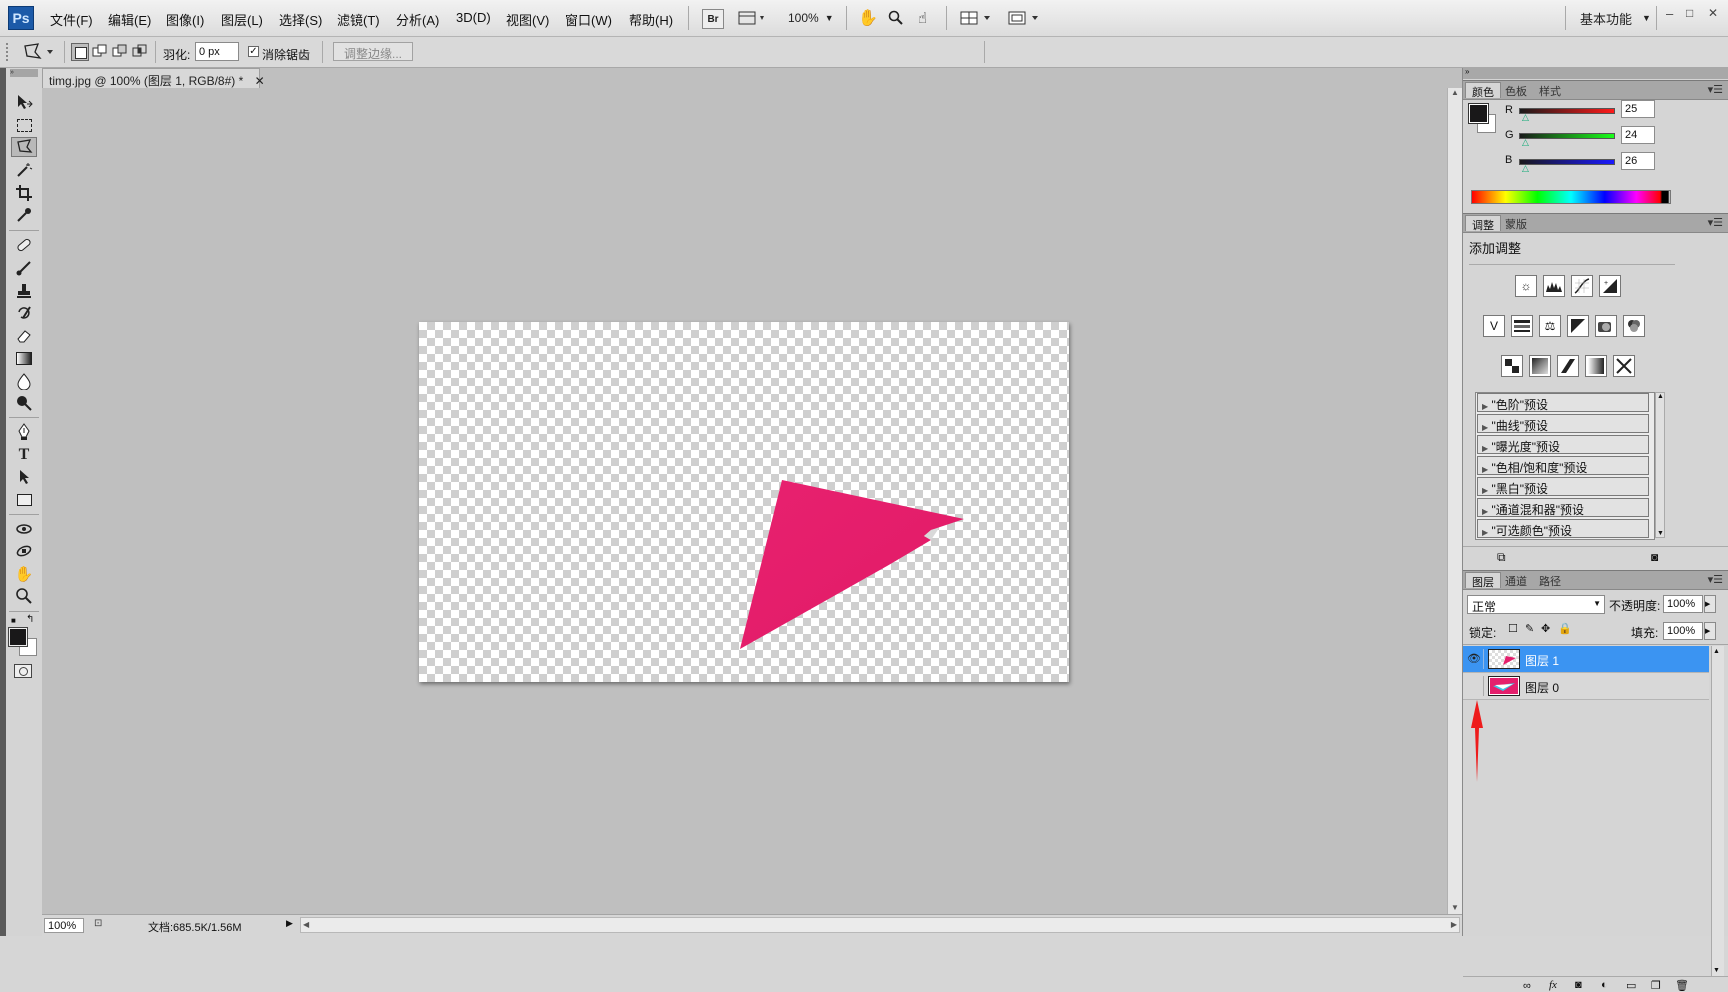  I want to click on hue-saturation-button, so click(1522, 326).